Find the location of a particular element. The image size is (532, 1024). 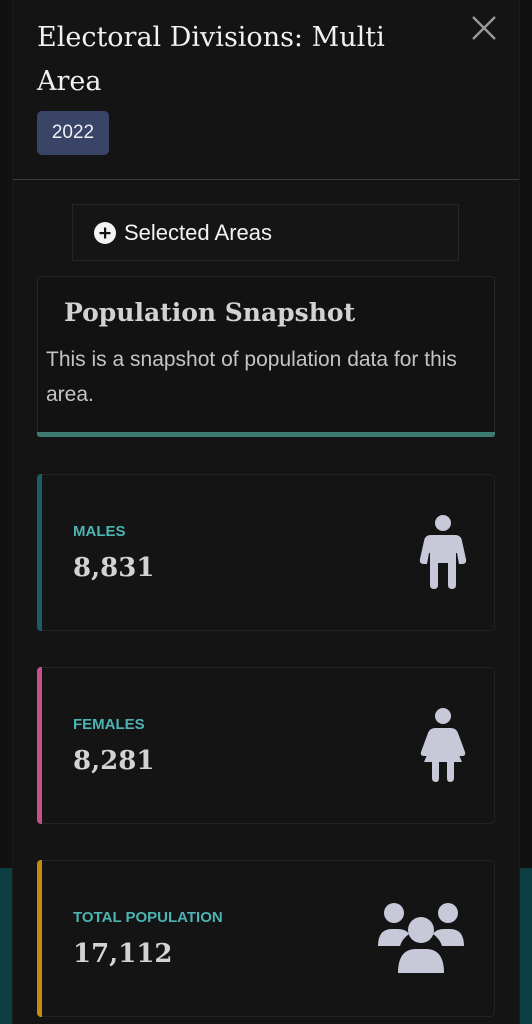

males-value: 8,831 is located at coordinates (114, 568).